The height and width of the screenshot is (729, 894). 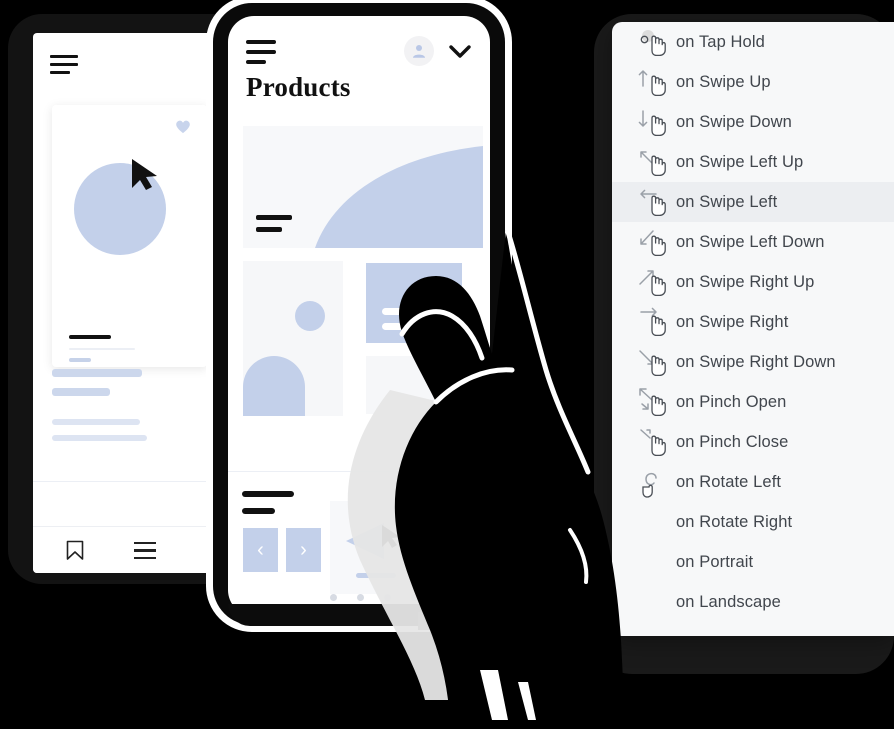 What do you see at coordinates (655, 202) in the screenshot?
I see `swipe-left-gesture-icon` at bounding box center [655, 202].